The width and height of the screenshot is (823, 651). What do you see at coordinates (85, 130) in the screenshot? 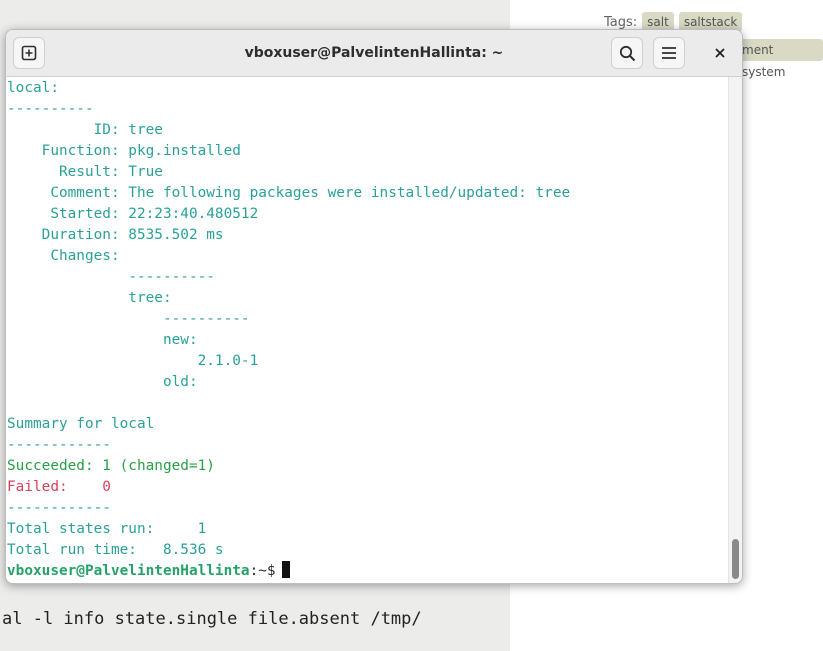
I see `terminal-line: ID: tree` at bounding box center [85, 130].